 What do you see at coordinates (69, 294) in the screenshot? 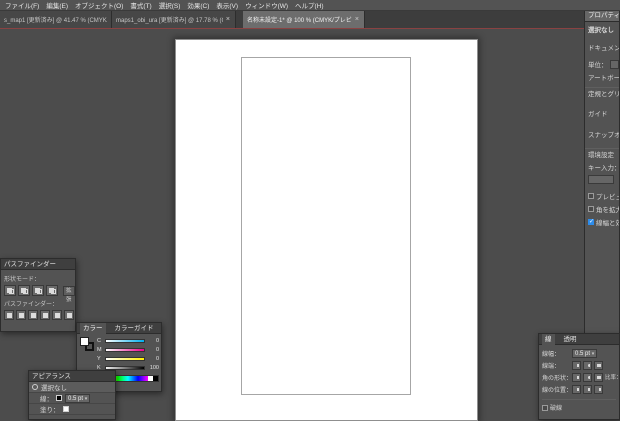
I see `expand-button: 拡張` at bounding box center [69, 294].